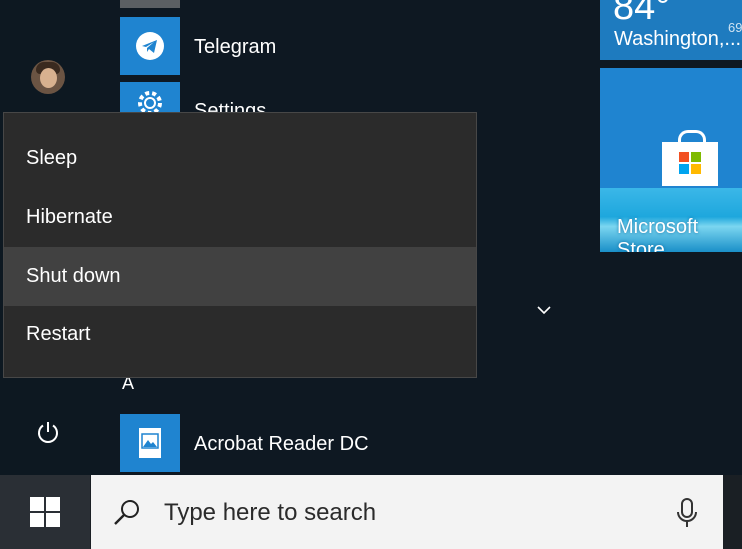 This screenshot has width=742, height=549. Describe the element at coordinates (235, 47) in the screenshot. I see `telegram-app-label: Telegram` at that location.